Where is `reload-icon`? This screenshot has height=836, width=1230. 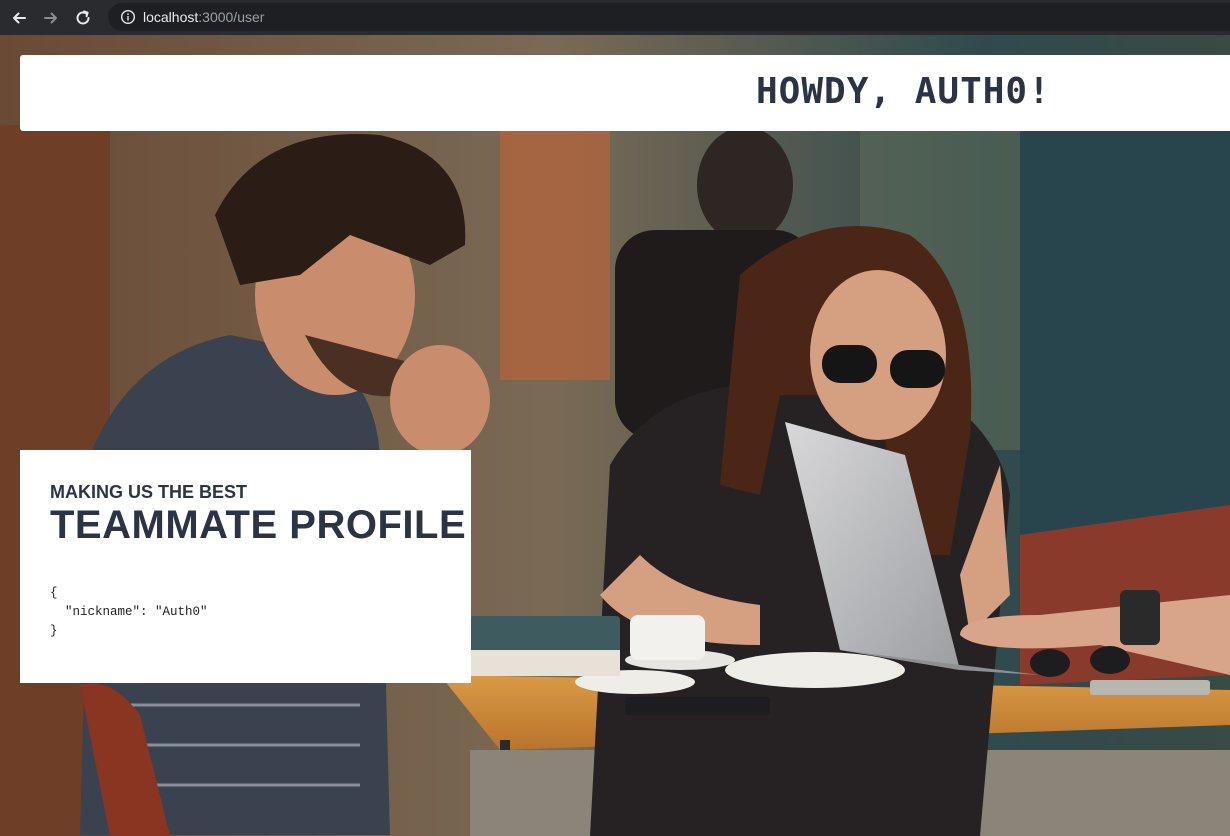 reload-icon is located at coordinates (83, 17).